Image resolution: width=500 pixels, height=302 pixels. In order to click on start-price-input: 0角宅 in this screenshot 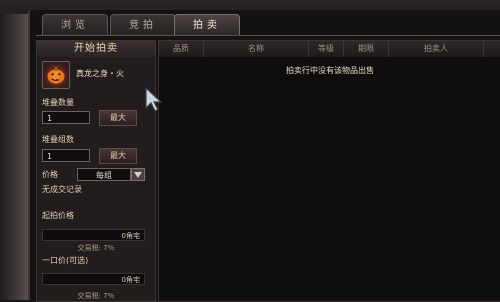, I will do `click(93, 235)`.